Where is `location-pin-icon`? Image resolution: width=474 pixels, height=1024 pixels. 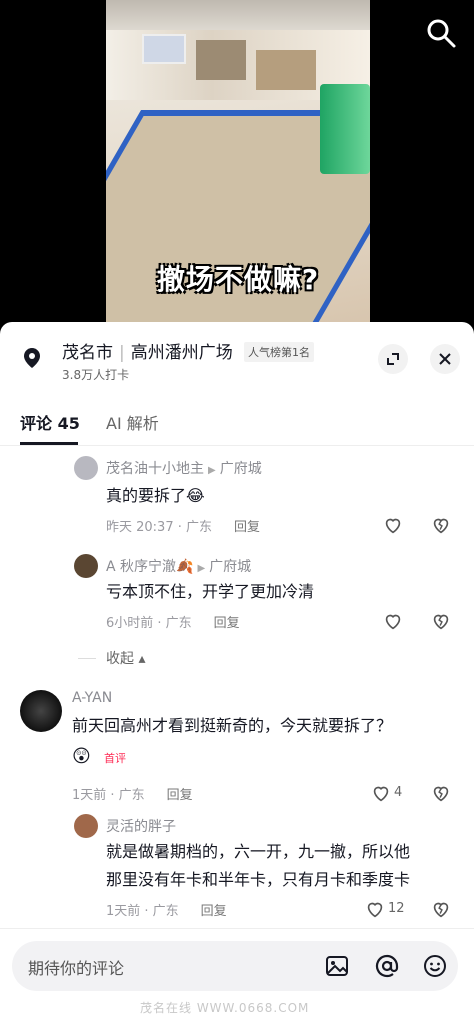
location-pin-icon is located at coordinates (32, 358).